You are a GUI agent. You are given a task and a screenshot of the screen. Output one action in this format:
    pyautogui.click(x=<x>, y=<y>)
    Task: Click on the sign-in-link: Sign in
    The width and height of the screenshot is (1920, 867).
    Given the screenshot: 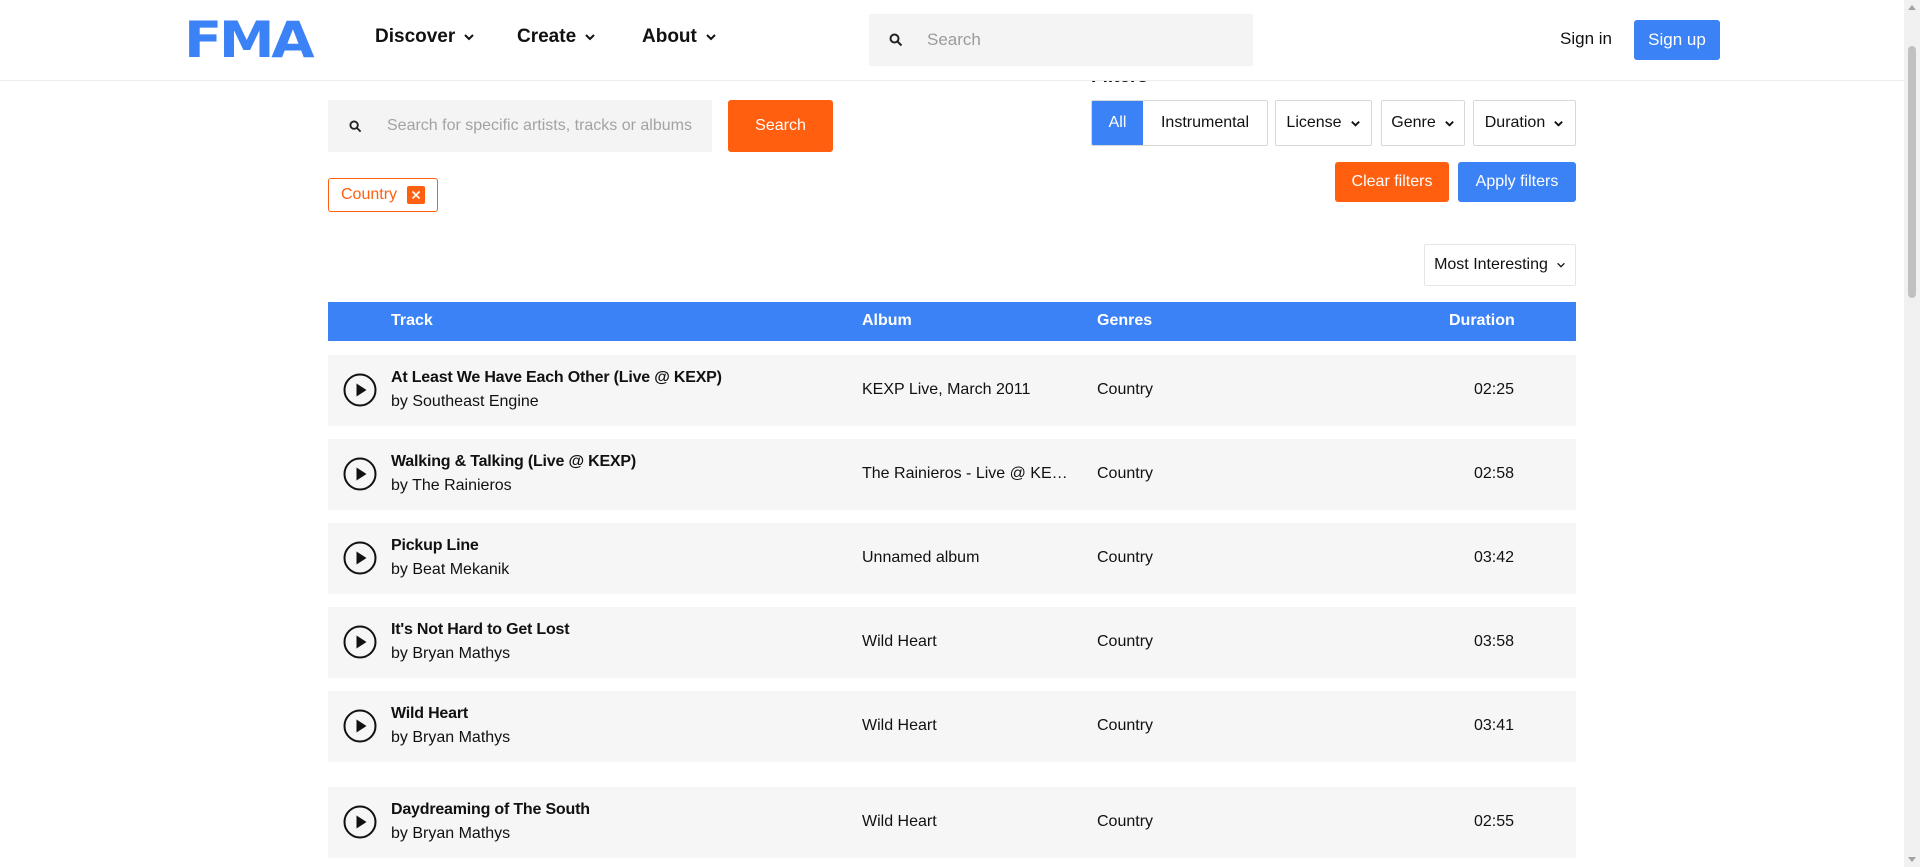 What is the action you would take?
    pyautogui.click(x=1586, y=39)
    